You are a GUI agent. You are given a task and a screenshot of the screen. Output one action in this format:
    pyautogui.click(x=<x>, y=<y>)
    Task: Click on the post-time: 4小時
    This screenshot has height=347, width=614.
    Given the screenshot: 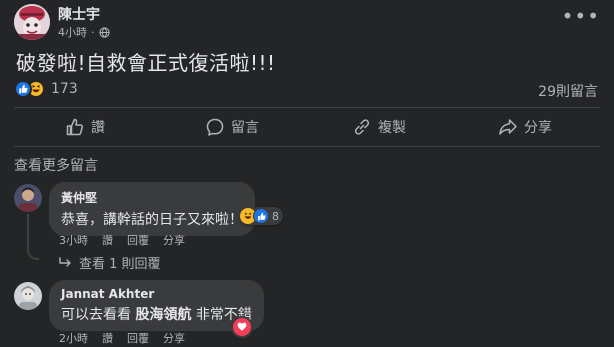 What is the action you would take?
    pyautogui.click(x=72, y=32)
    